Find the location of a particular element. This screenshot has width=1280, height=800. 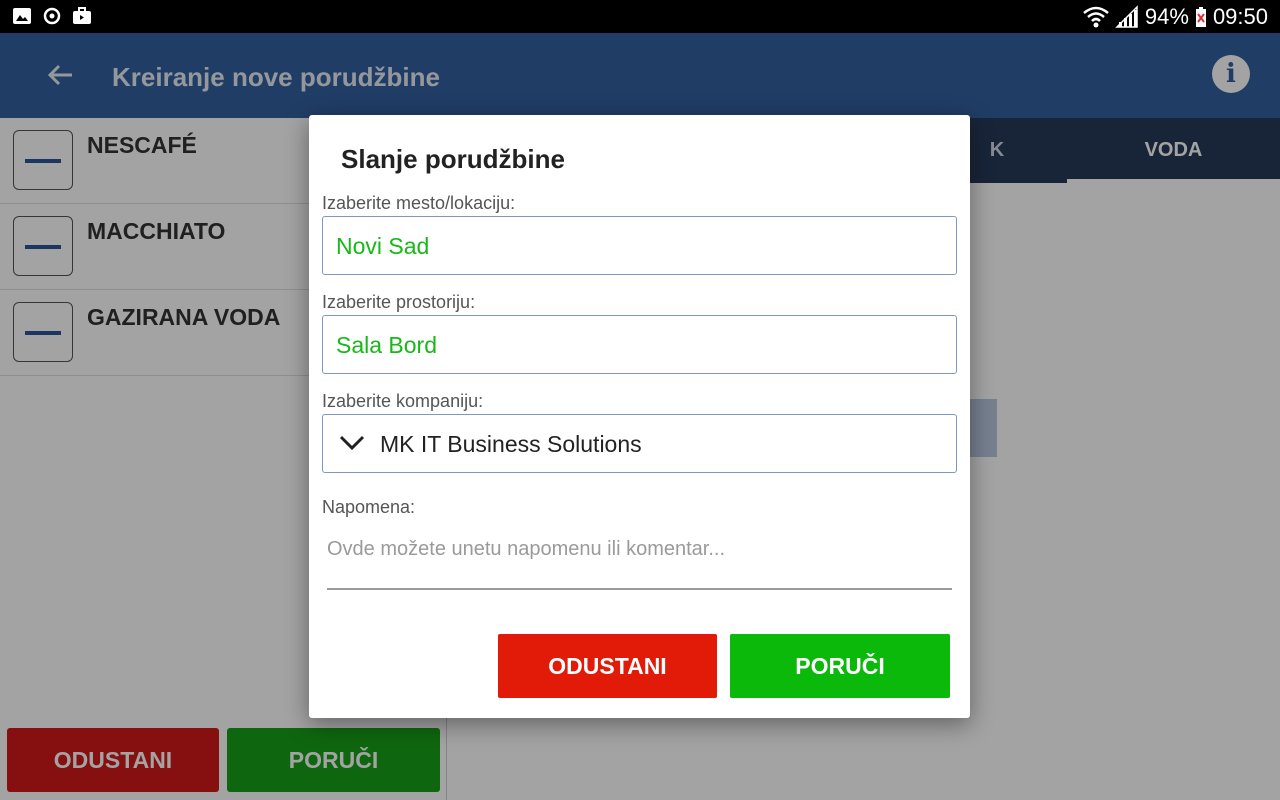

signal-icon is located at coordinates (1126, 16).